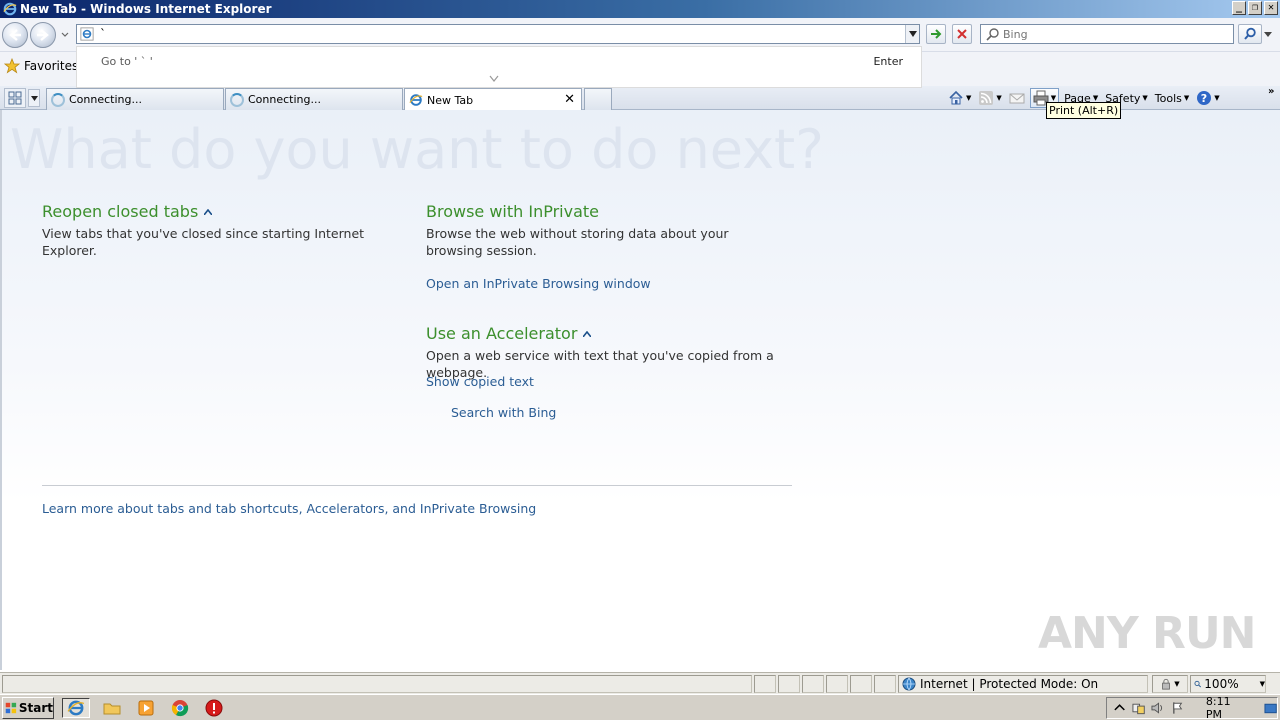  What do you see at coordinates (1271, 8) in the screenshot?
I see `close-button: ✕` at bounding box center [1271, 8].